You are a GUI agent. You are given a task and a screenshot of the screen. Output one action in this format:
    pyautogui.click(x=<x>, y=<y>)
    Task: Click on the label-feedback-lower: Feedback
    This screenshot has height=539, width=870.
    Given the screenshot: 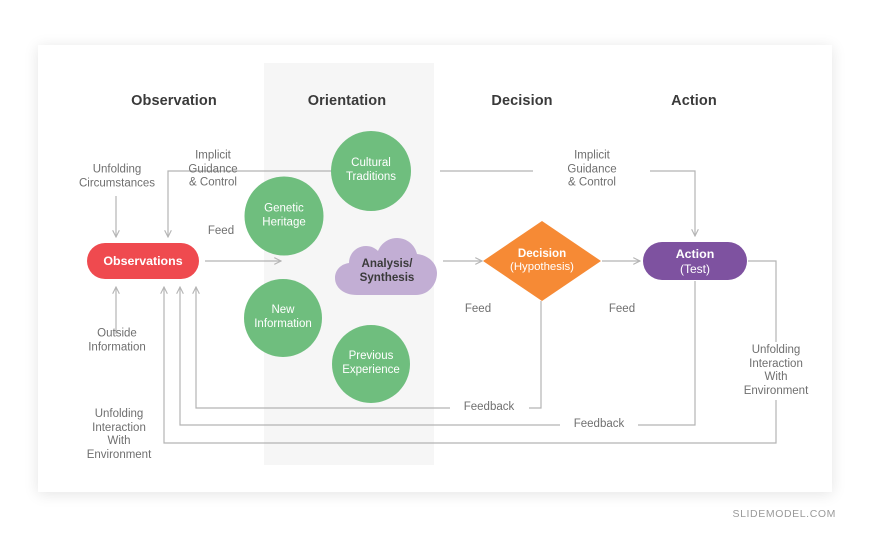 What is the action you would take?
    pyautogui.click(x=599, y=424)
    